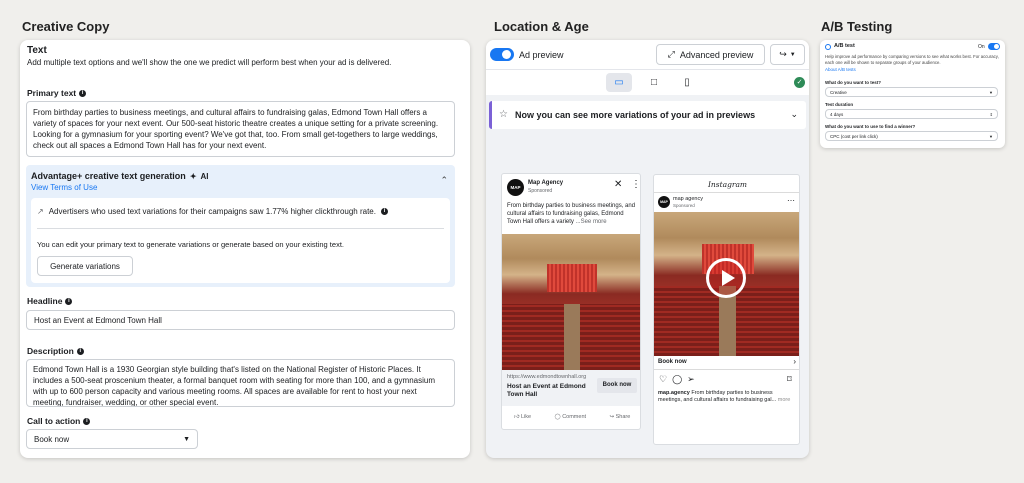  What do you see at coordinates (37, 50) in the screenshot?
I see `text-heading: Text` at bounding box center [37, 50].